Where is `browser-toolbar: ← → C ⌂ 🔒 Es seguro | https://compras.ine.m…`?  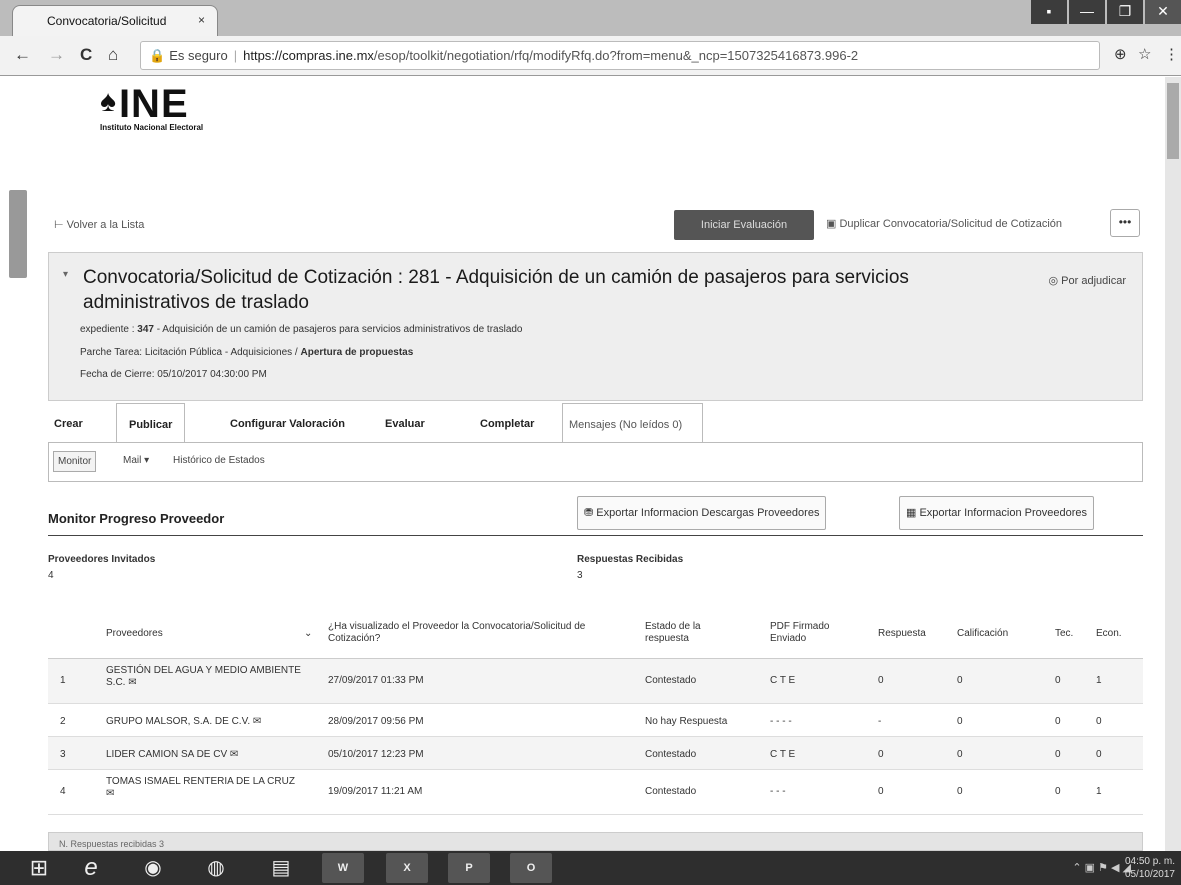
browser-toolbar: ← → C ⌂ 🔒 Es seguro | https://compras.ine.m… is located at coordinates (590, 56).